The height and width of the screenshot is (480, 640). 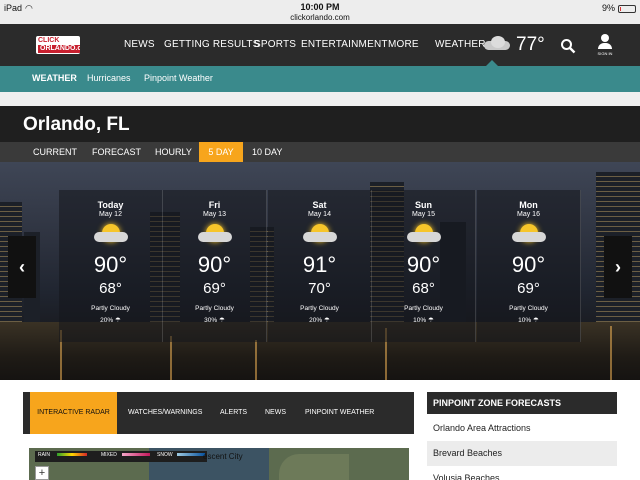 I want to click on low-temp: 69°, so click(x=528, y=288).